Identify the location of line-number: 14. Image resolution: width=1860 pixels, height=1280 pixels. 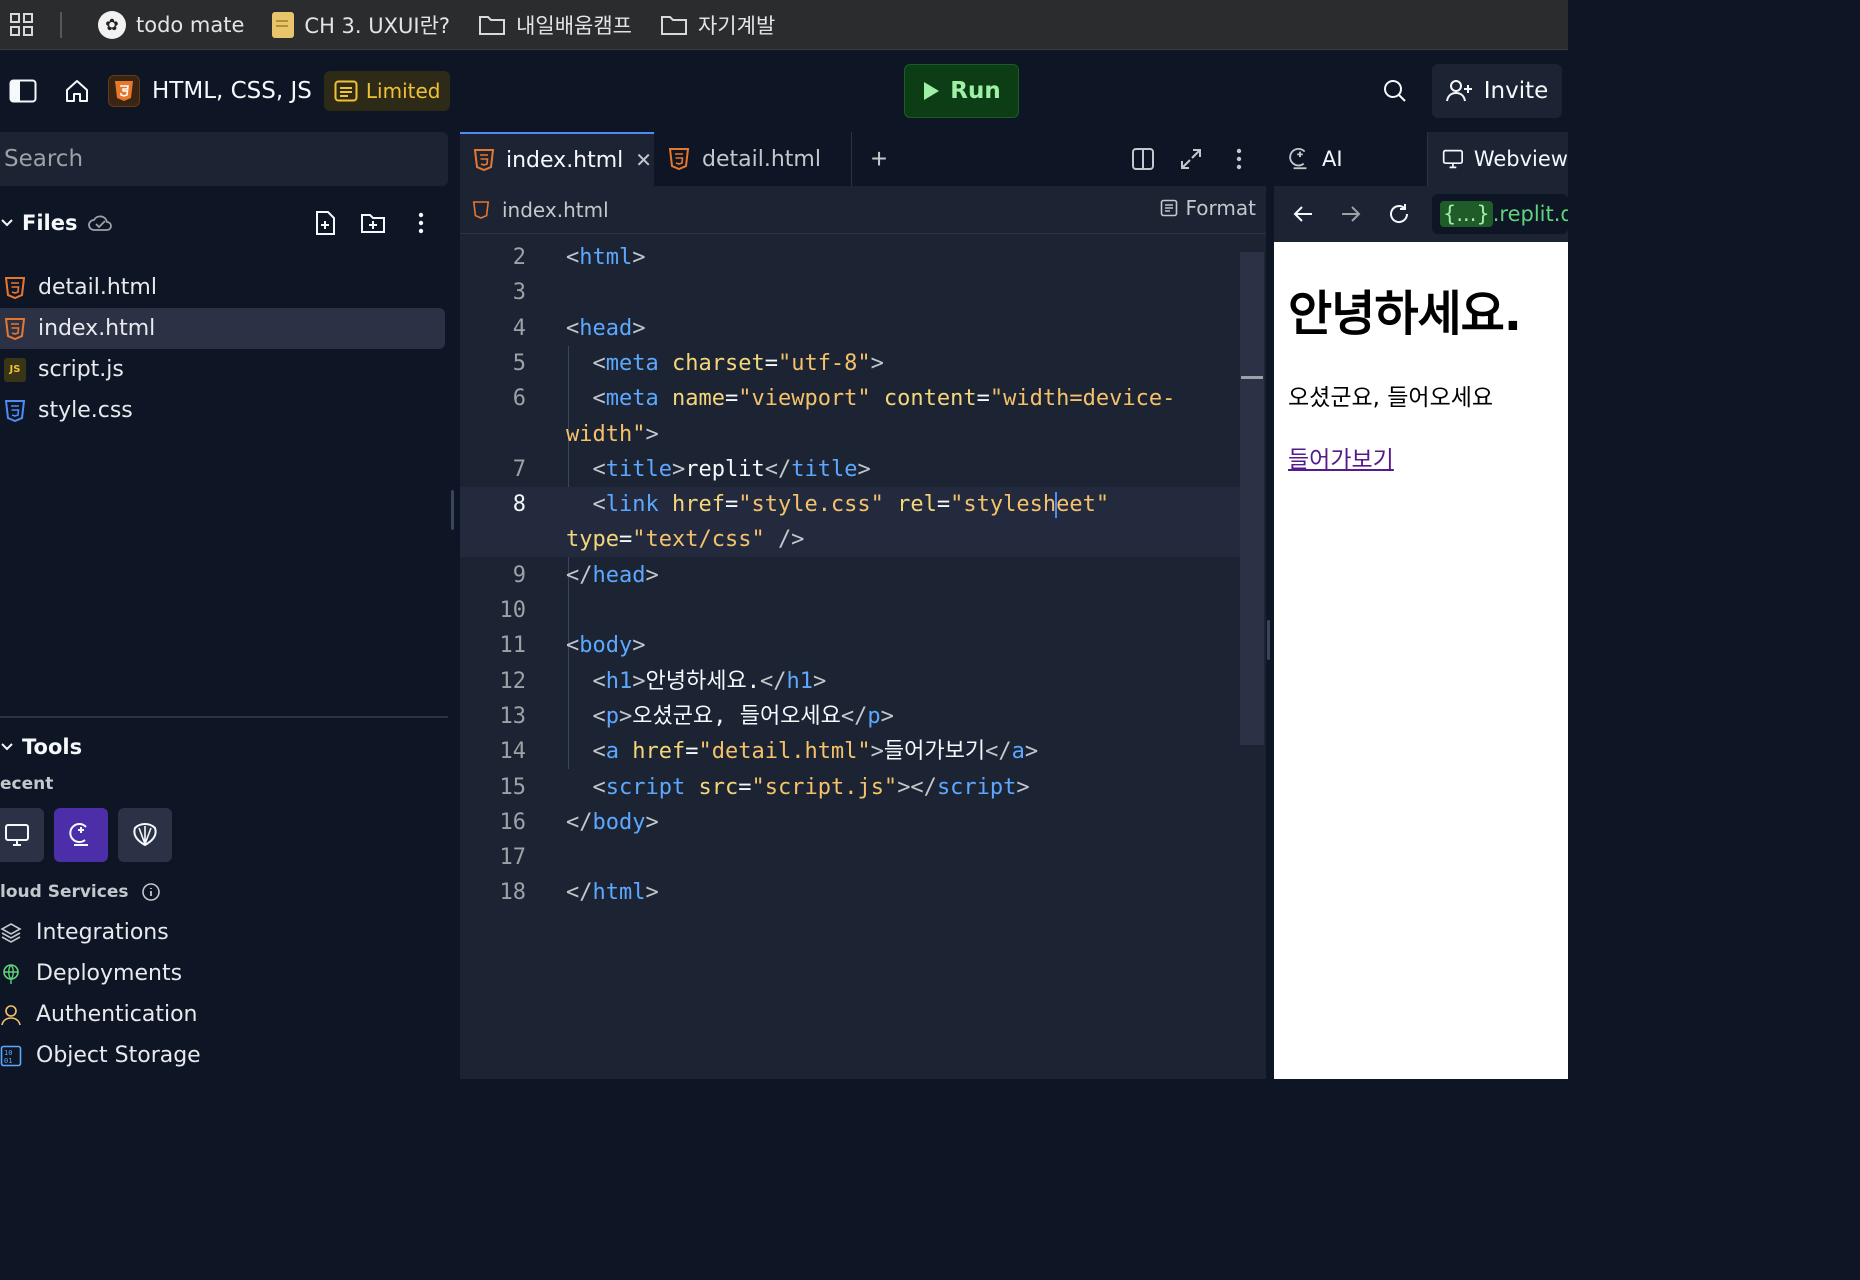
(513, 752).